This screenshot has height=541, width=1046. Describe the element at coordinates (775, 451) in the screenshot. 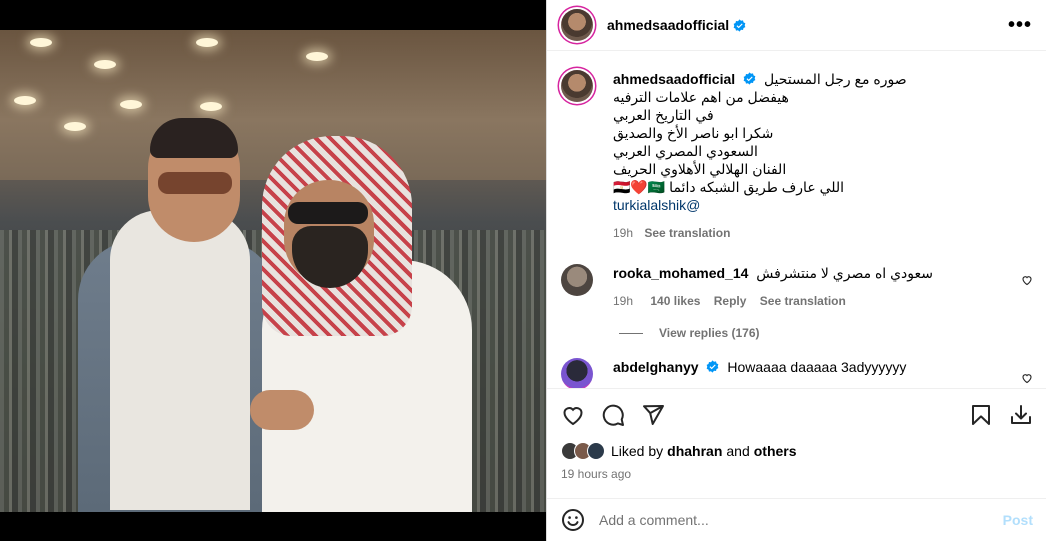

I see `liked-by-others: others` at that location.